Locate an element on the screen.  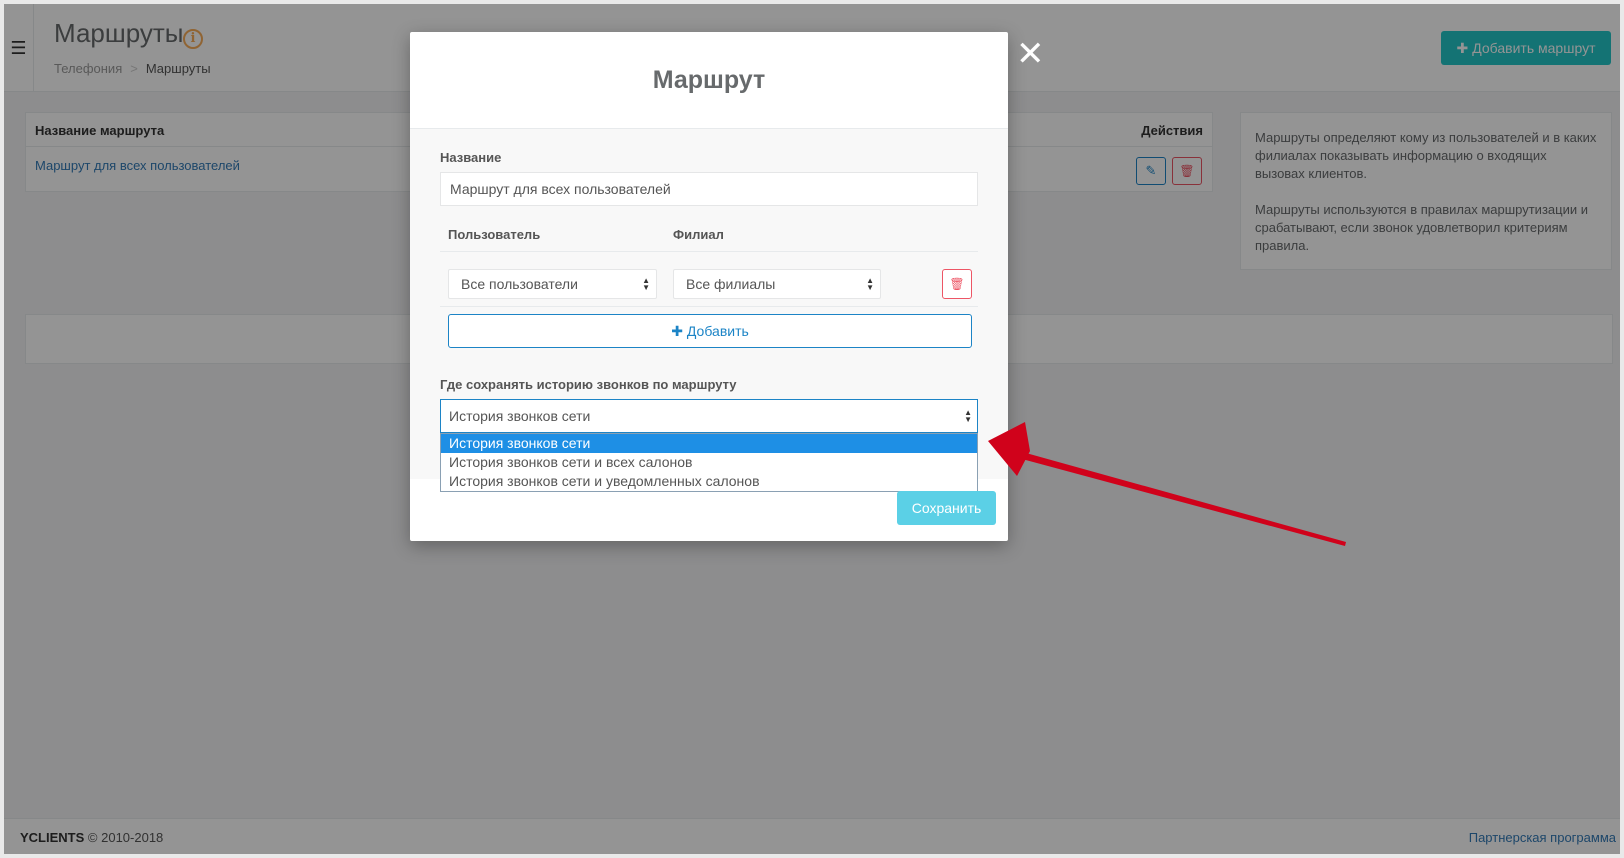
trash-icon: 🗑 is located at coordinates (957, 284).